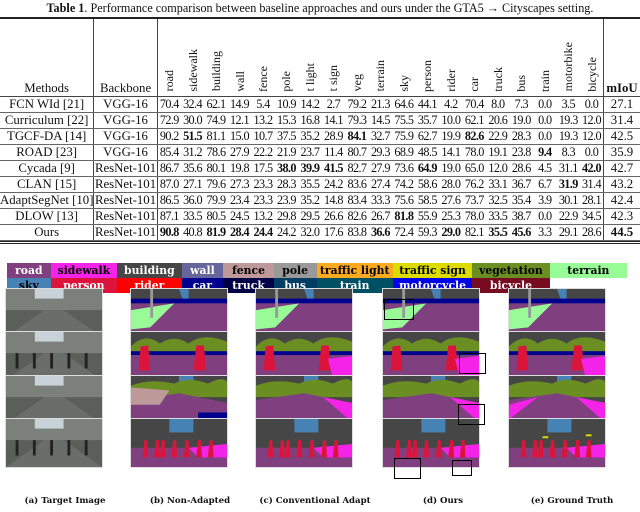  I want to click on iou-cell: 73.7, so click(474, 201).